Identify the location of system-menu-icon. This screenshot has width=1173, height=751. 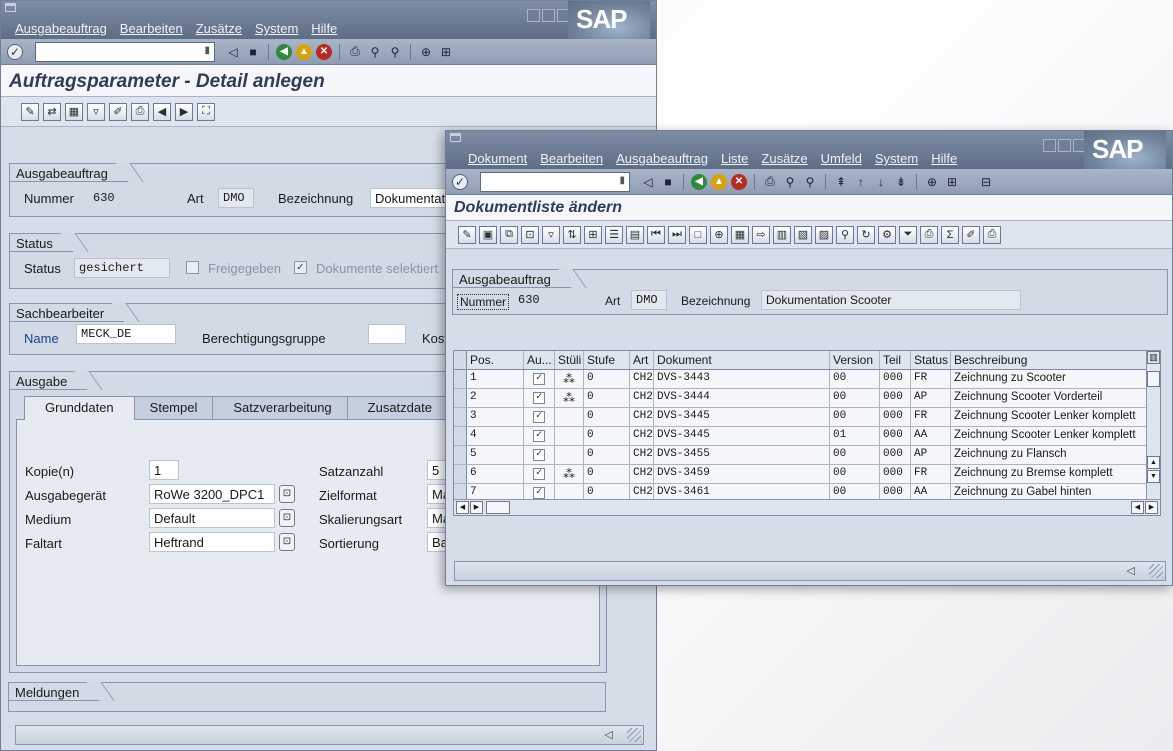
(455, 137).